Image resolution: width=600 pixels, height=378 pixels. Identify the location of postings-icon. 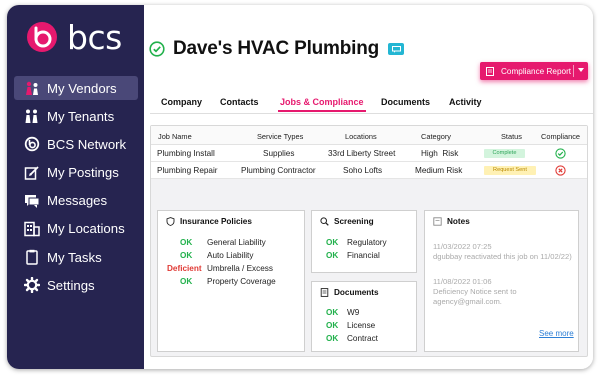
(32, 173).